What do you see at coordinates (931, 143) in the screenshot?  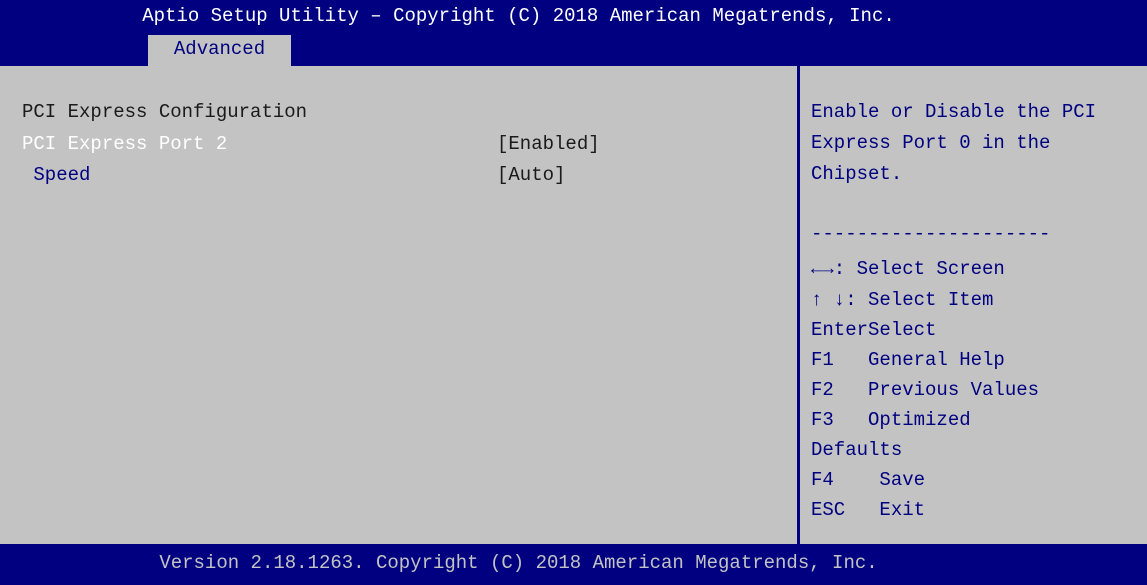 I see `help-text-line: Express Port 0 in the` at bounding box center [931, 143].